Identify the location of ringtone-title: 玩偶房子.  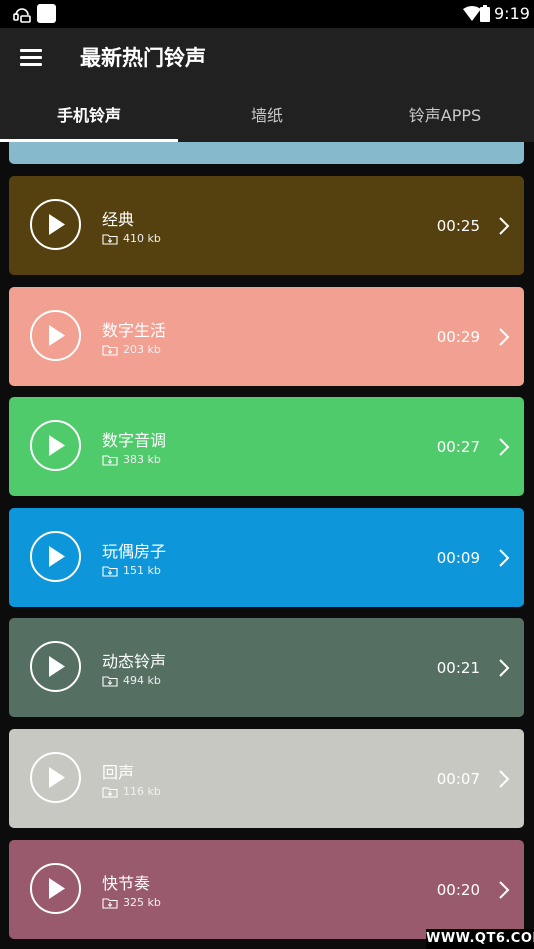
(134, 551).